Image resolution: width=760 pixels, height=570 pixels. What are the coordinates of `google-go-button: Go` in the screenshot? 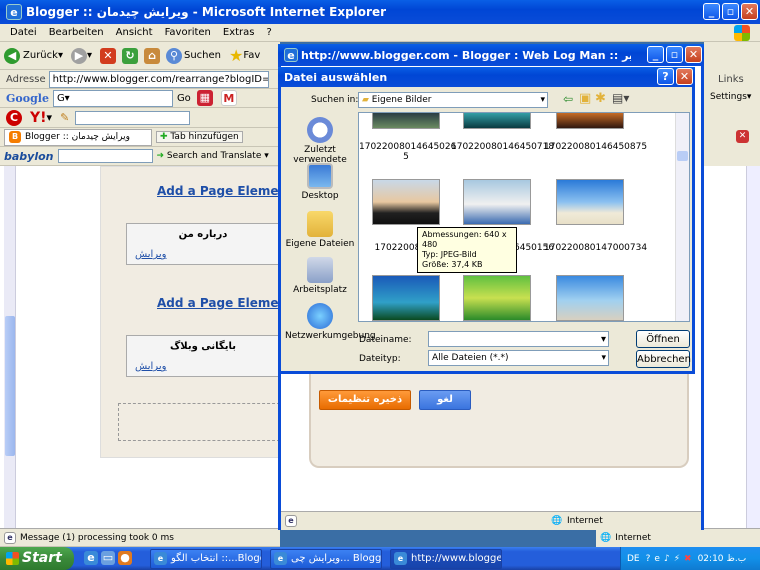 It's located at (184, 98).